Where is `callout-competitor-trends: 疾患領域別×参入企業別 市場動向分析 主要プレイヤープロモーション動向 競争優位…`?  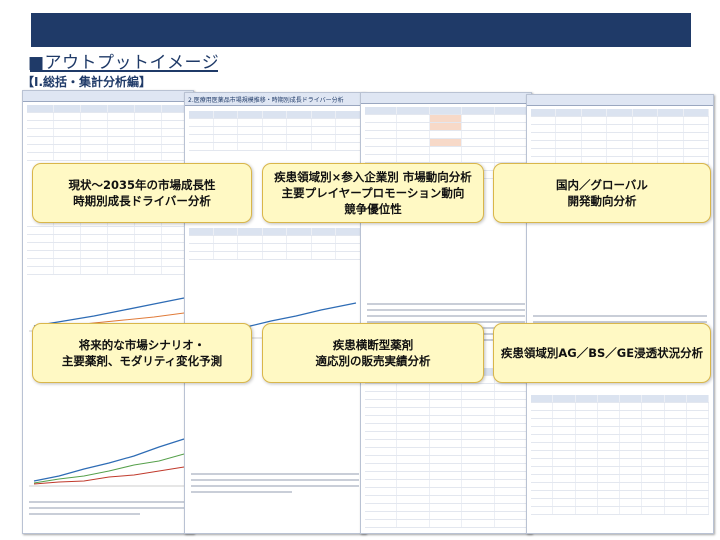
callout-competitor-trends: 疾患領域別×参入企業別 市場動向分析 主要プレイヤープロモーション動向 競争優位… is located at coordinates (373, 193).